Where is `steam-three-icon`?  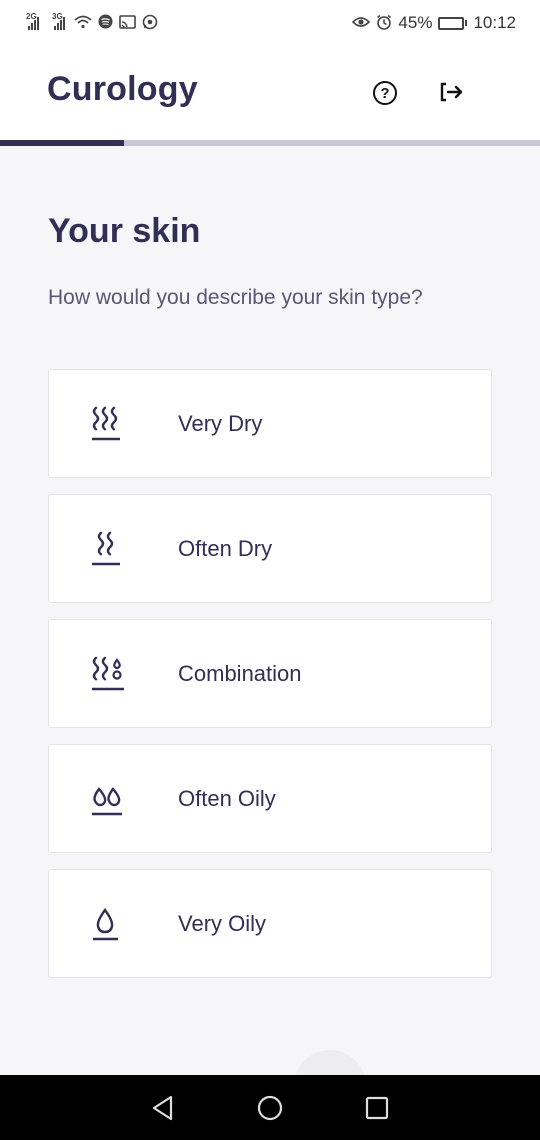 steam-three-icon is located at coordinates (127, 424).